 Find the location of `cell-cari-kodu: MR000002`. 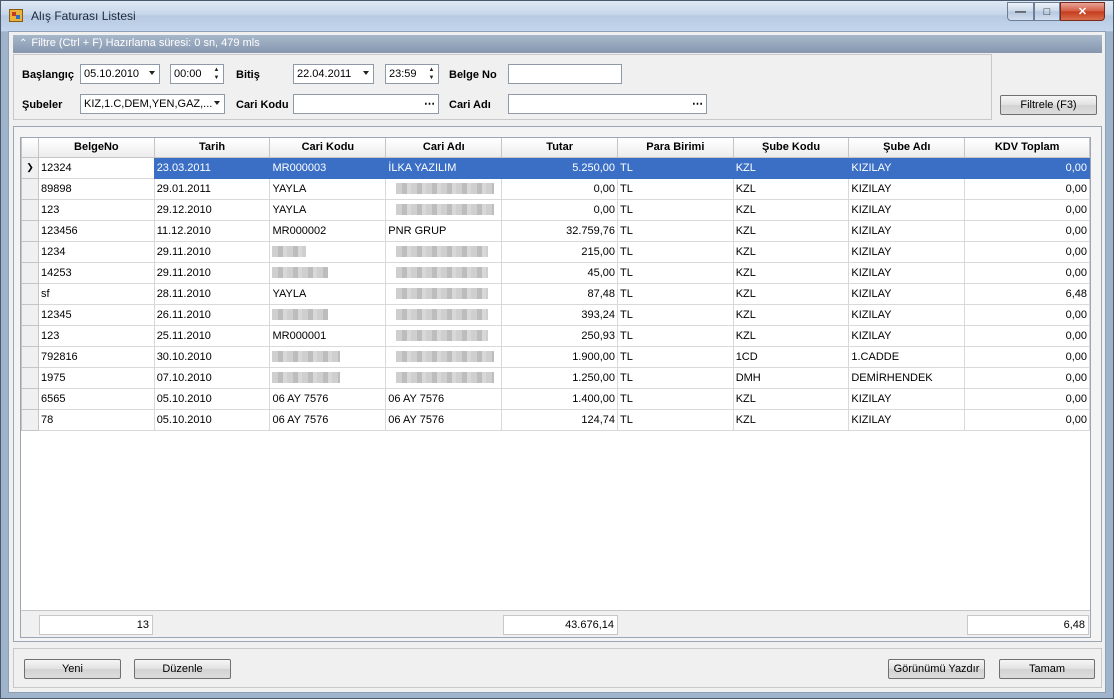

cell-cari-kodu: MR000002 is located at coordinates (328, 230).